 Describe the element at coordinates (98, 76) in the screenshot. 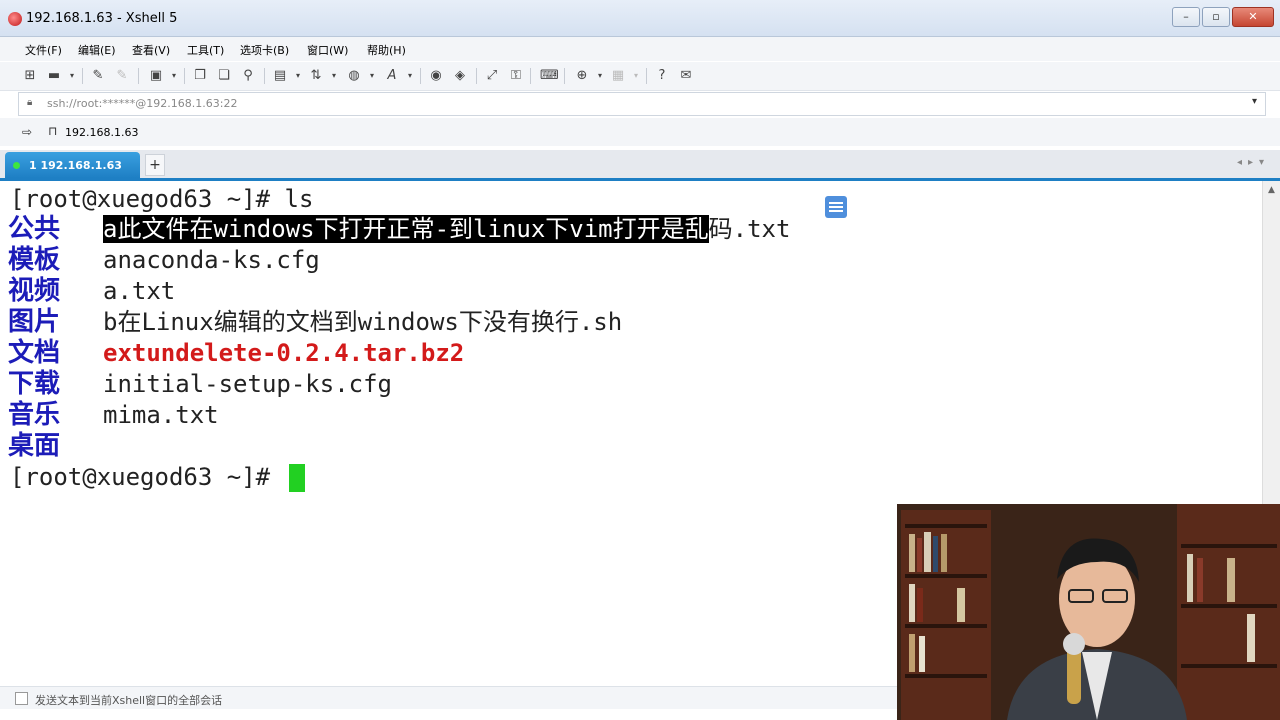

I see `reconnect-icon: ✎` at that location.